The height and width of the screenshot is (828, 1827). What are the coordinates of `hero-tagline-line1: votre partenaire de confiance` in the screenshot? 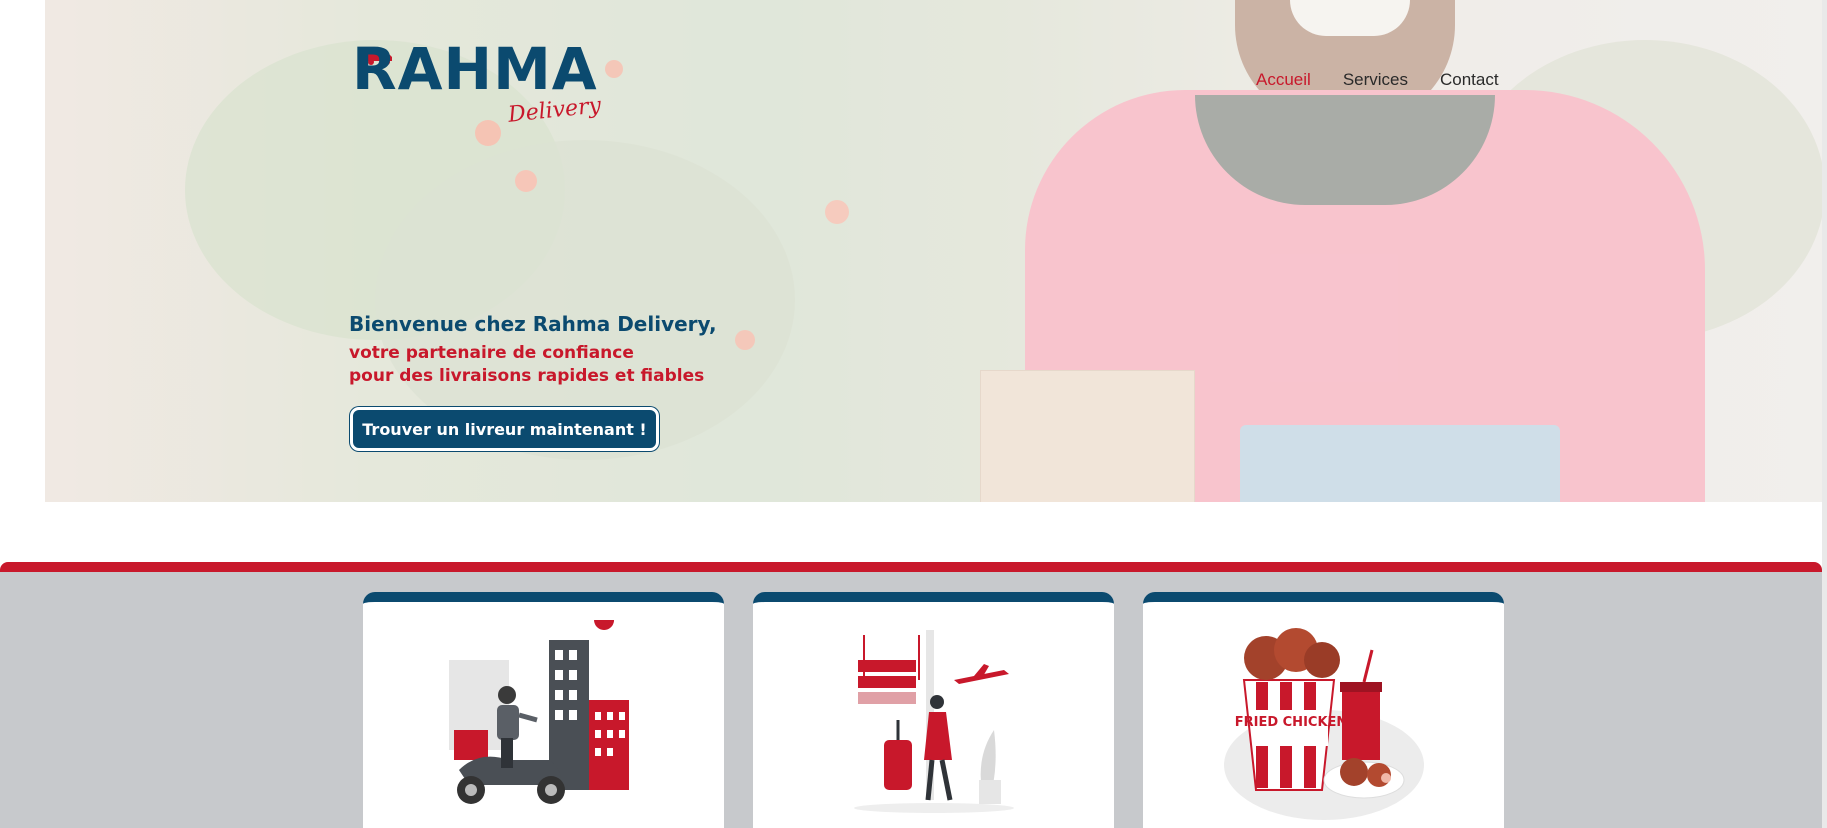 It's located at (491, 353).